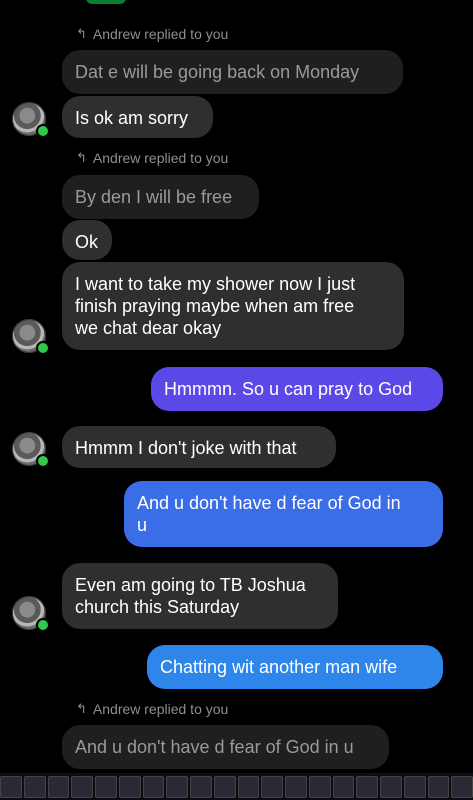  Describe the element at coordinates (295, 667) in the screenshot. I see `outgoing-message-3: Chatting wit another man wife` at that location.